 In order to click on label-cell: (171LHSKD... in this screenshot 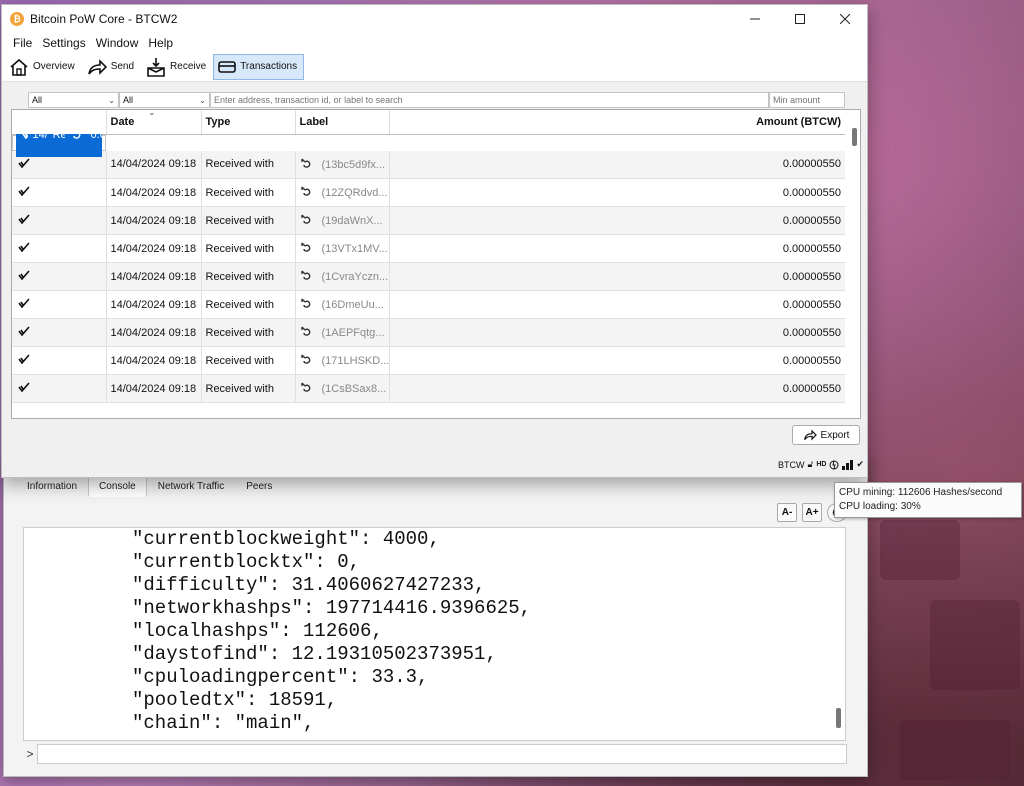, I will do `click(342, 360)`.